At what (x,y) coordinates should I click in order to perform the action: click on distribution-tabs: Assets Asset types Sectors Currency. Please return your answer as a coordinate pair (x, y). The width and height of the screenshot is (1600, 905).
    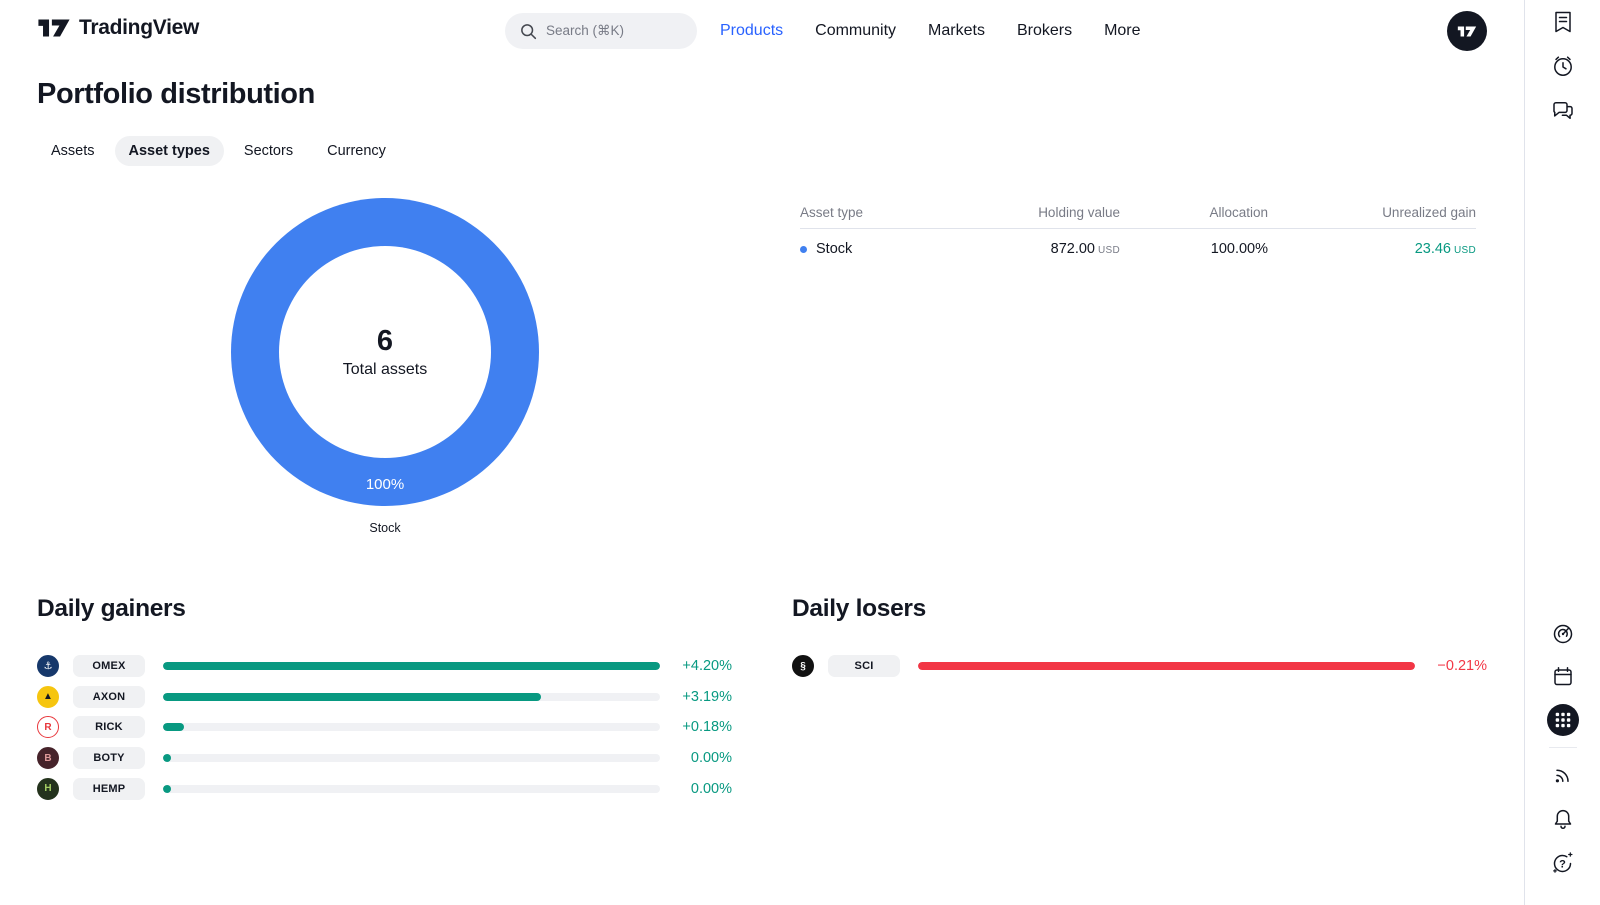
    Looking at the image, I should click on (218, 151).